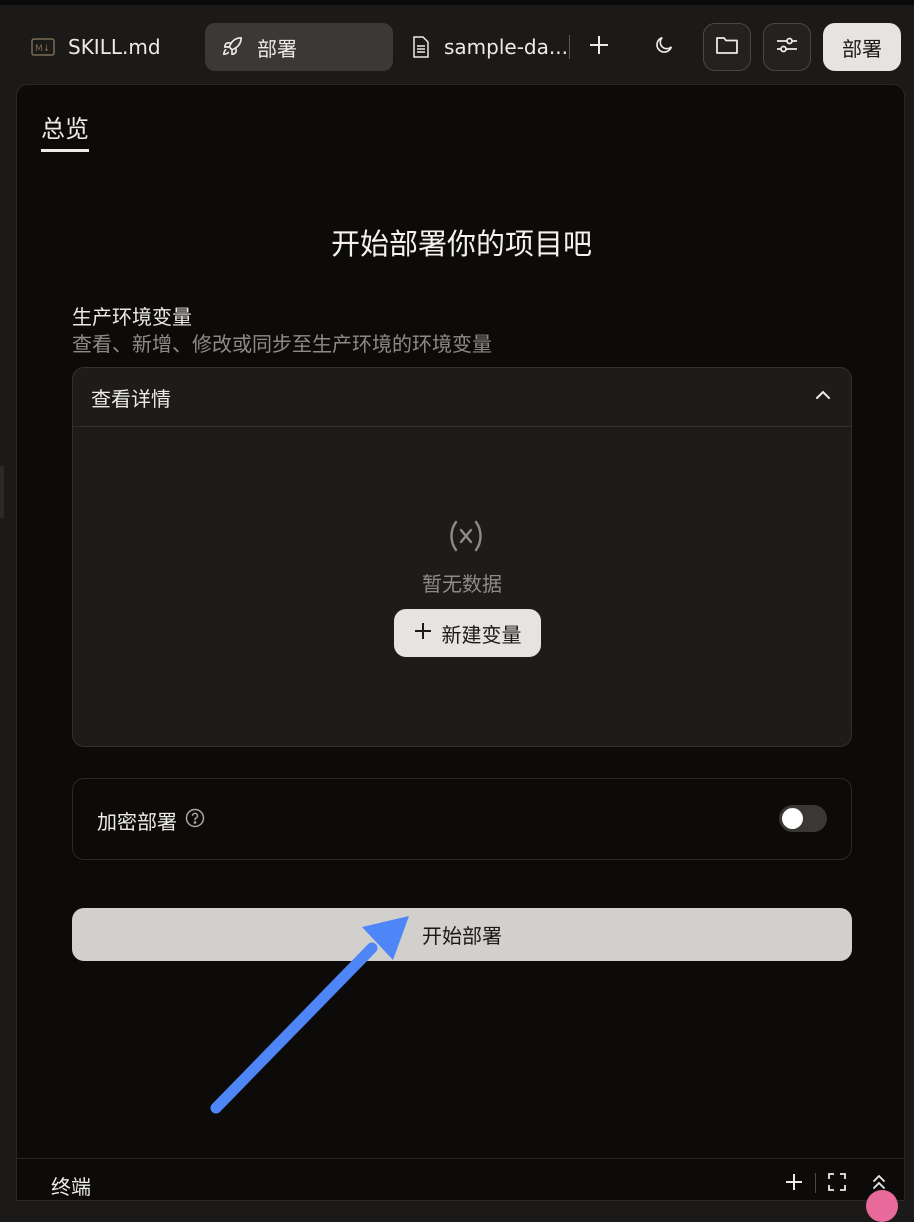  Describe the element at coordinates (232, 47) in the screenshot. I see `rocket-icon` at that location.